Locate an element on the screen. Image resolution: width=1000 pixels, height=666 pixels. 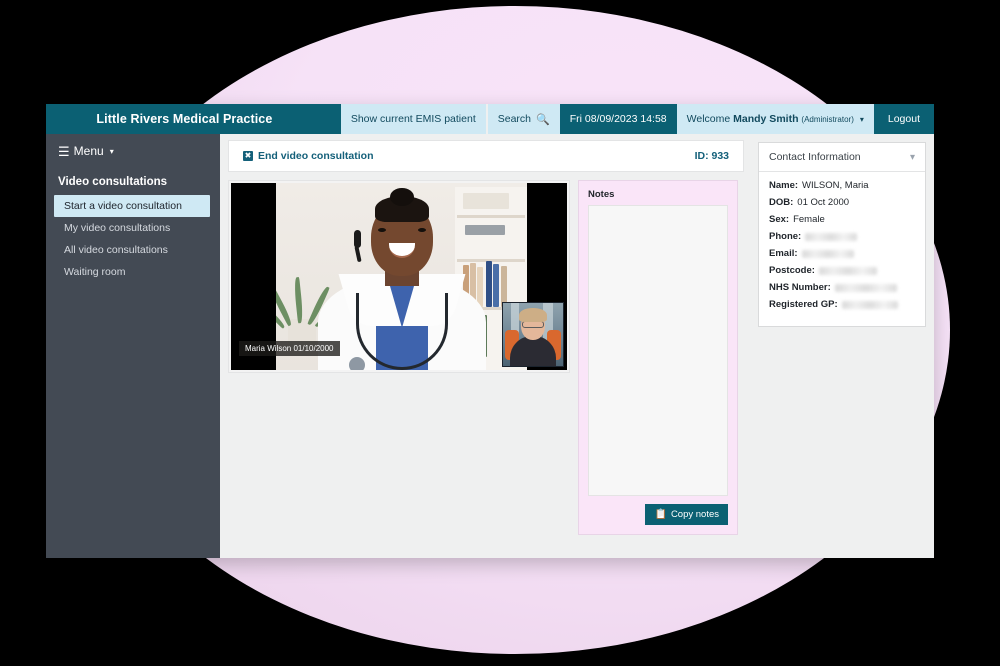
contact-field-label: Postcode: is located at coordinates (792, 270).